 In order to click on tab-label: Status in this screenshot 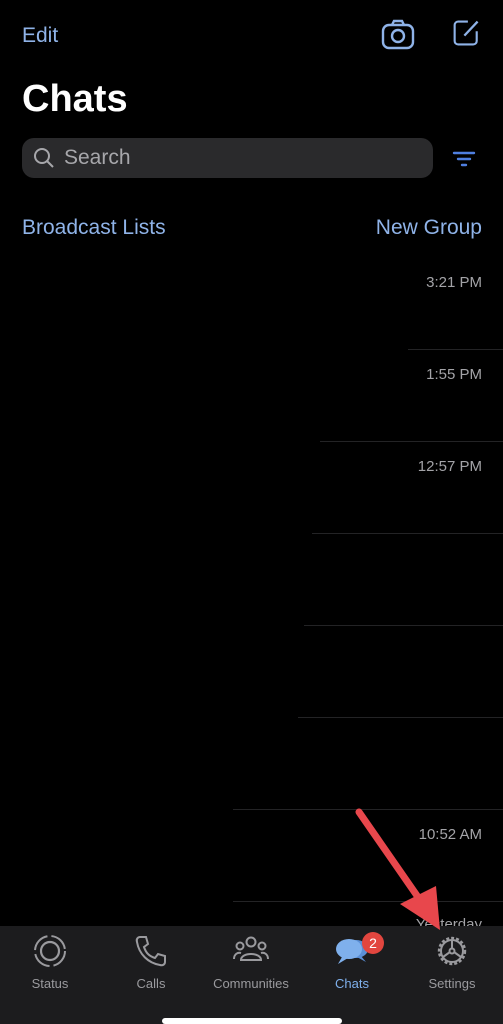, I will do `click(50, 983)`.